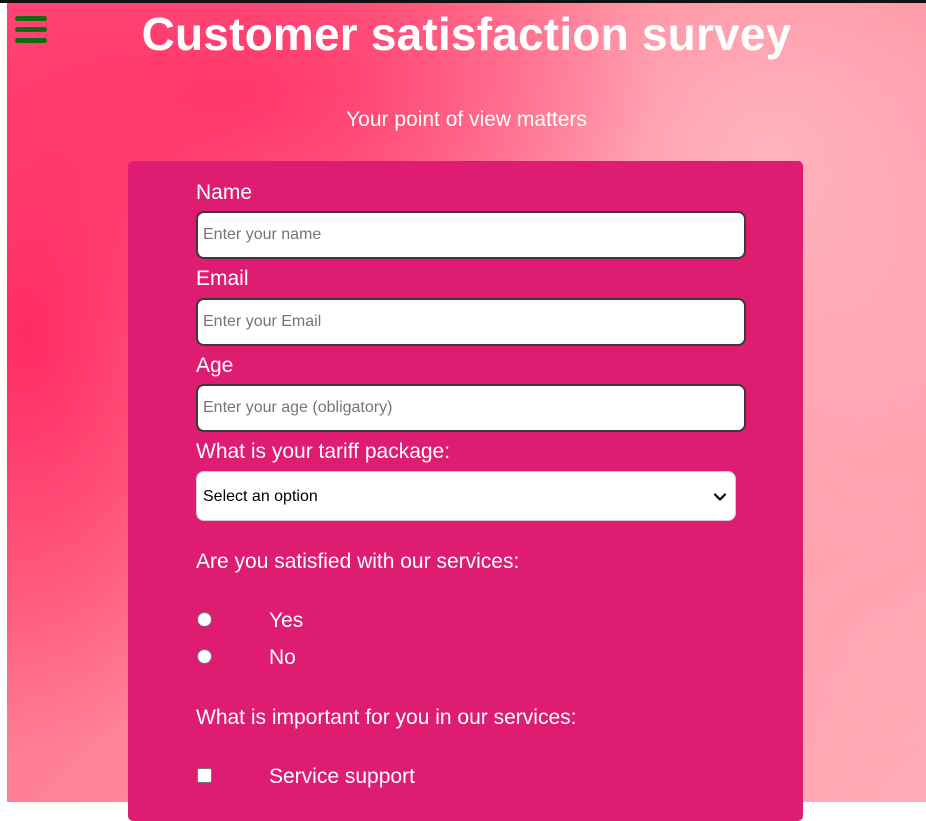 Image resolution: width=926 pixels, height=821 pixels. I want to click on name-label: Name, so click(224, 192).